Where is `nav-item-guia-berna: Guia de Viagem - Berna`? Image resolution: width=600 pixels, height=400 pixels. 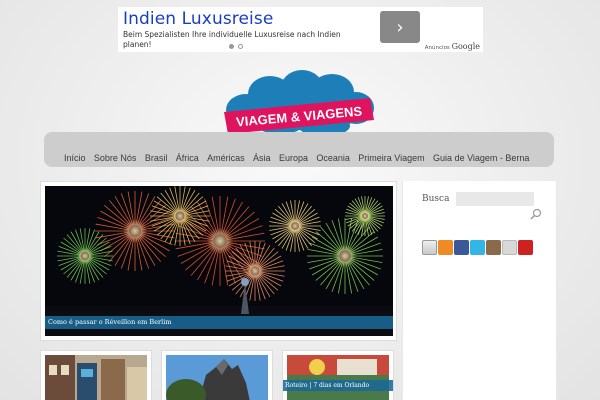 nav-item-guia-berna: Guia de Viagem - Berna is located at coordinates (481, 158).